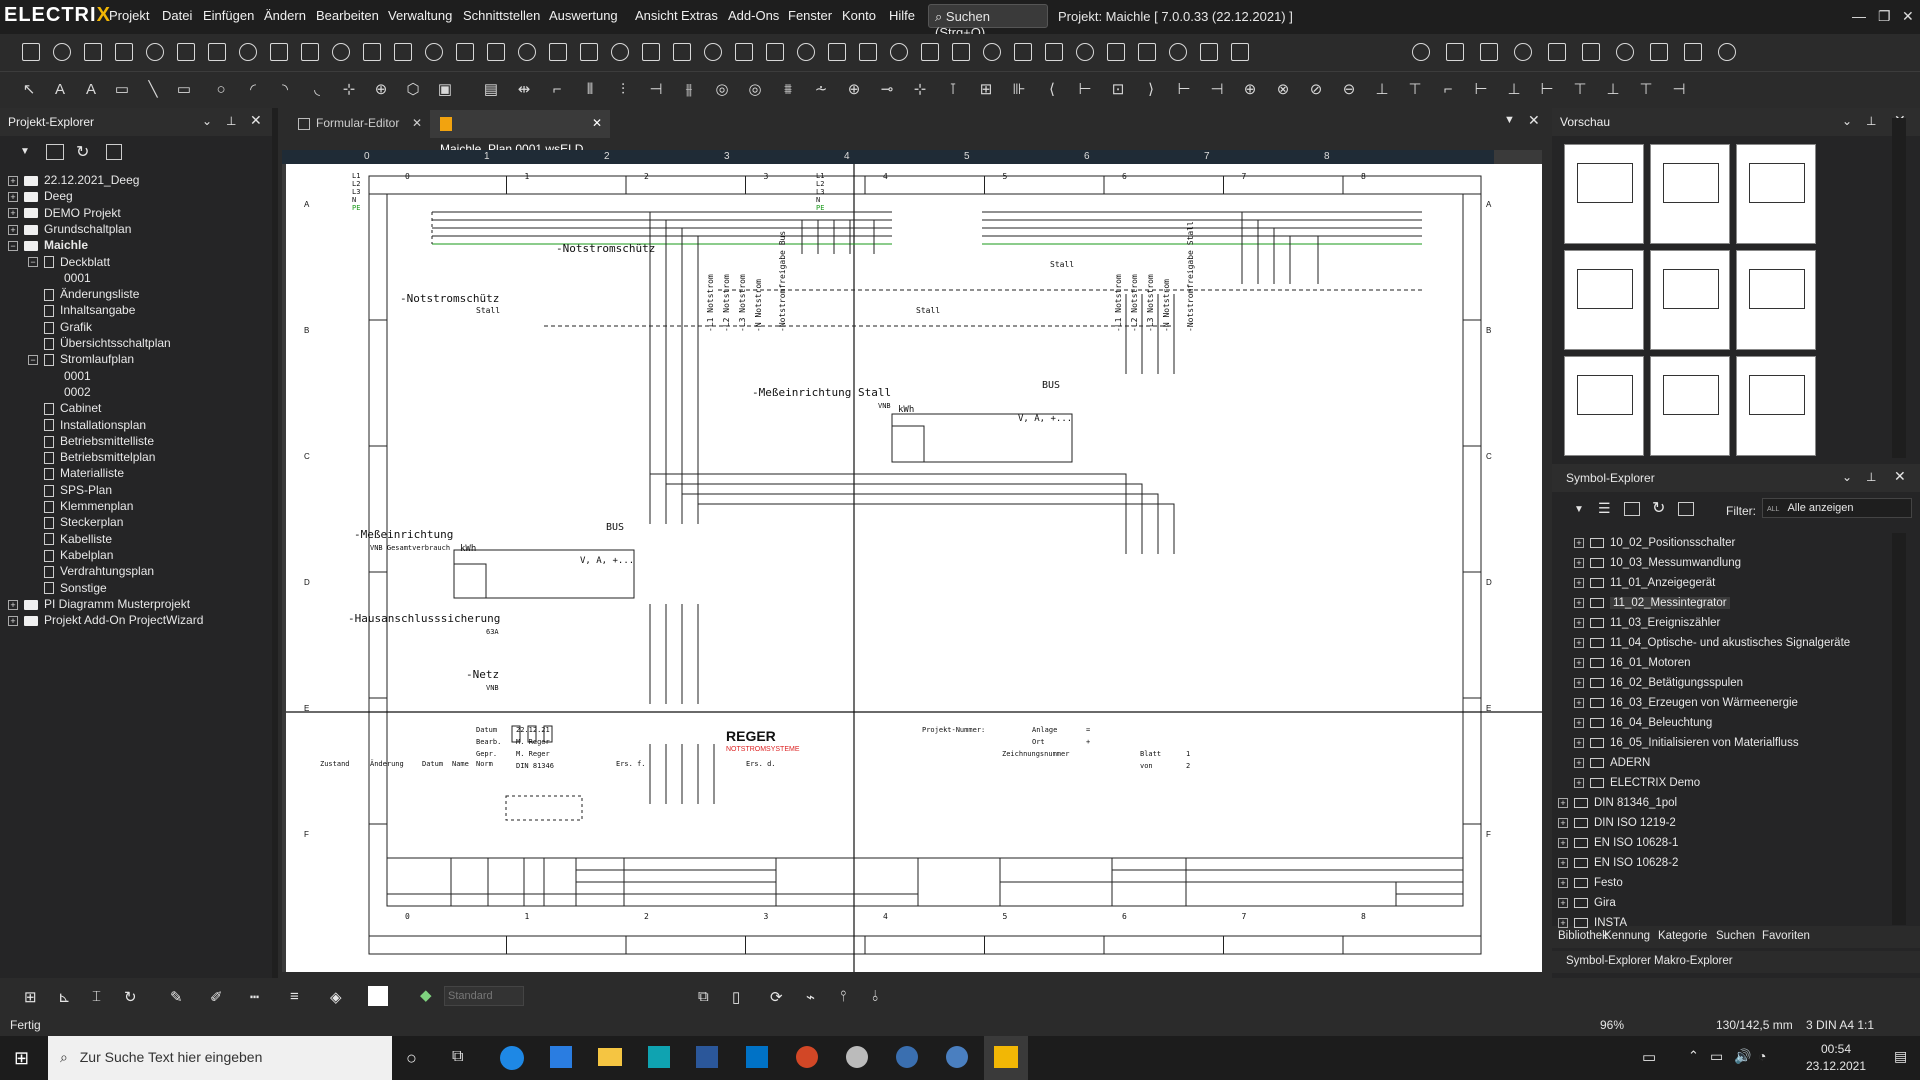 This screenshot has width=1920, height=1080. I want to click on task-view-icon: ⧉, so click(457, 1057).